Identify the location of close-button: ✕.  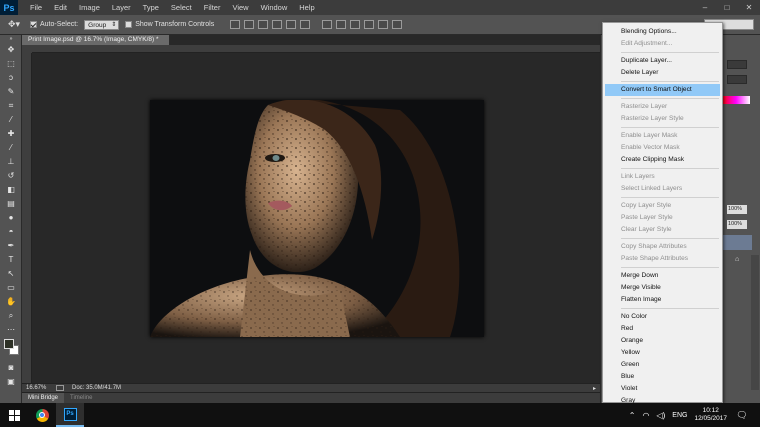
(749, 7).